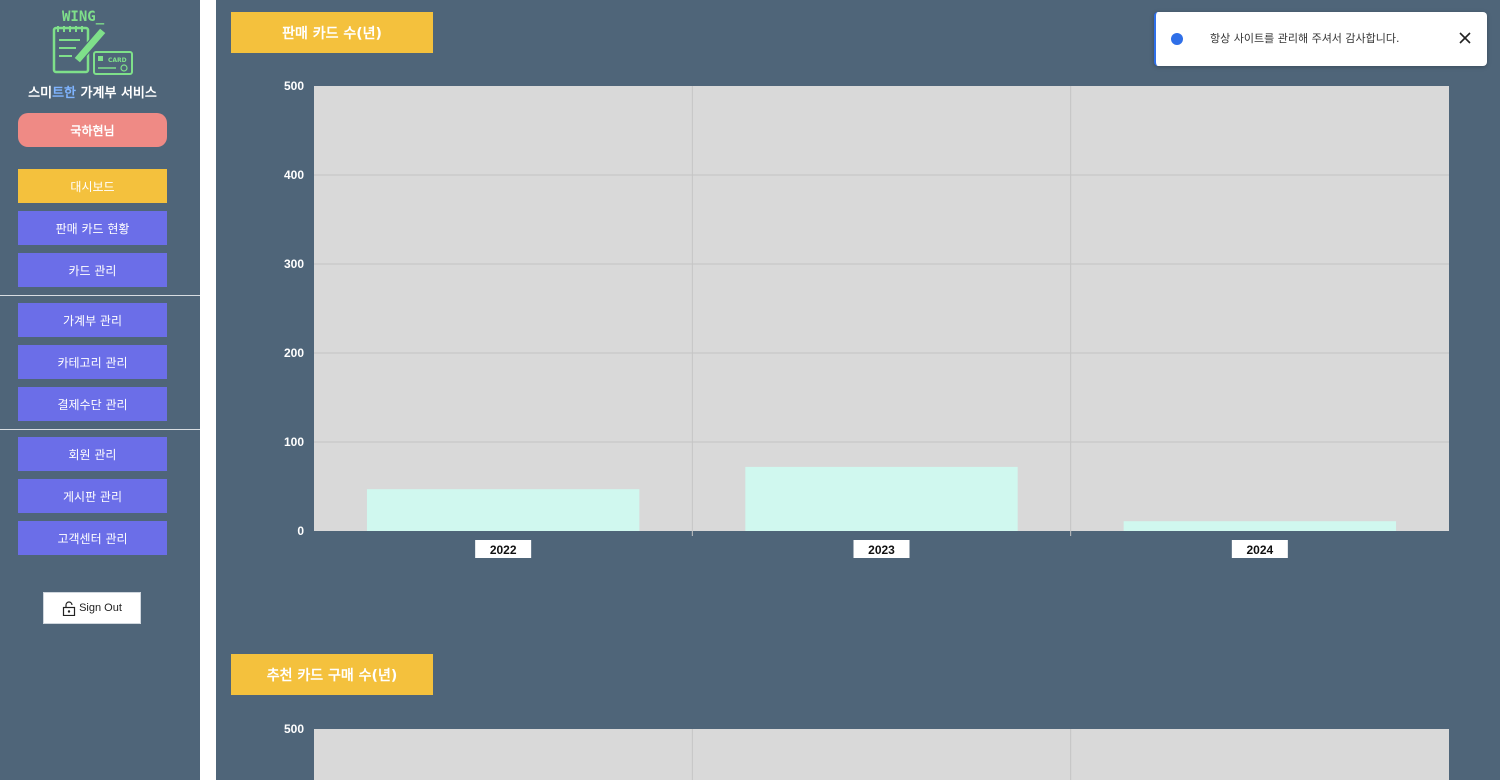 The height and width of the screenshot is (780, 1500). What do you see at coordinates (69, 608) in the screenshot?
I see `lock-icon` at bounding box center [69, 608].